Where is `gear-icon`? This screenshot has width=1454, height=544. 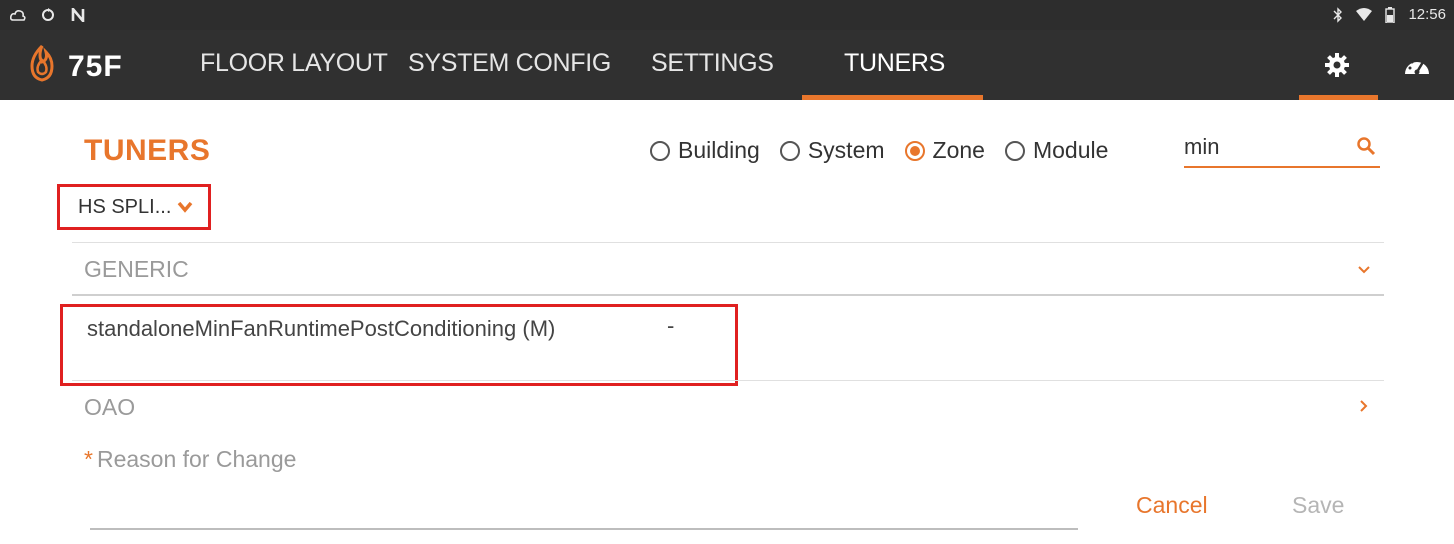
gear-icon is located at coordinates (1337, 65).